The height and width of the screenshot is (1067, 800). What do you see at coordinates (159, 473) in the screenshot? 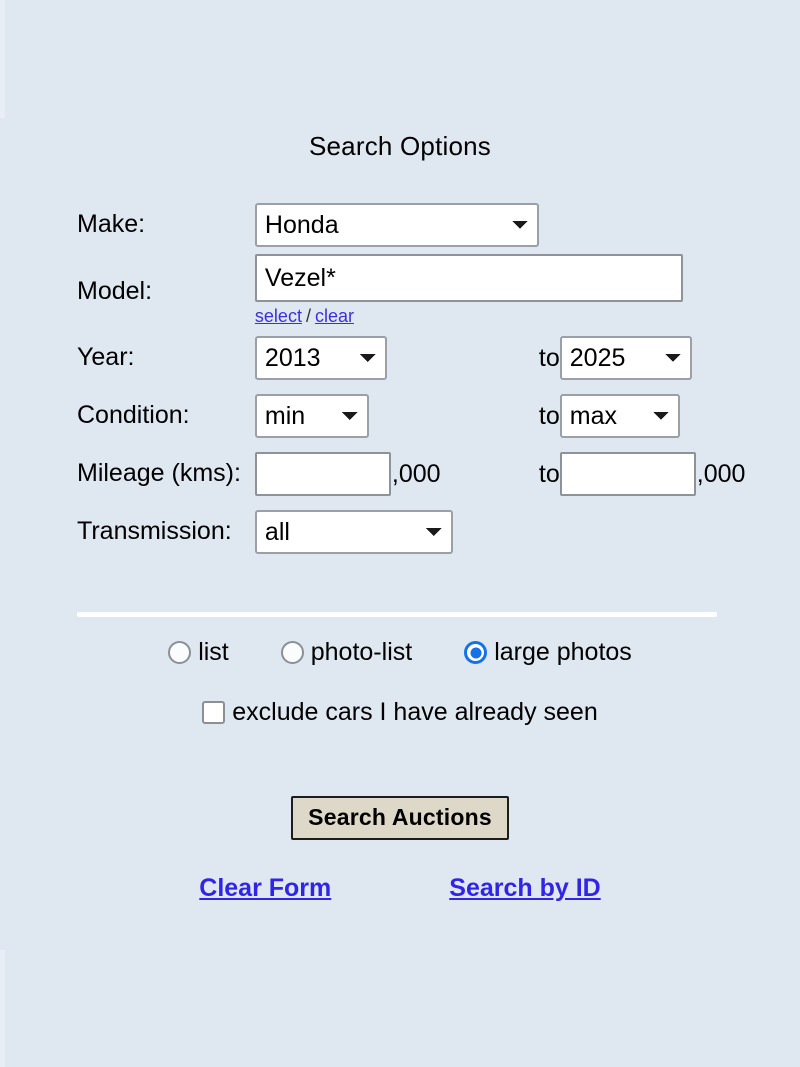
I see `mileage-label: Mileage (kms):` at bounding box center [159, 473].